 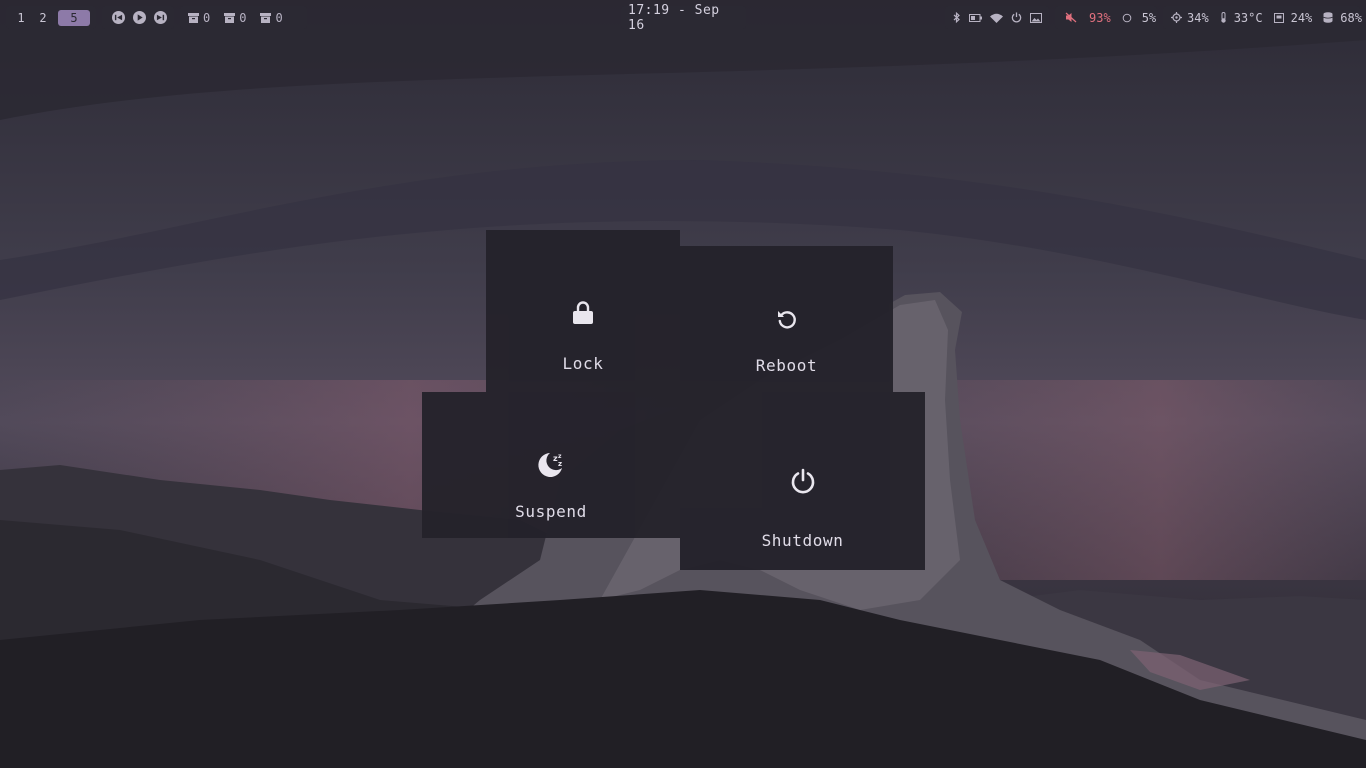 What do you see at coordinates (1248, 17) in the screenshot?
I see `temperature: 33°C` at bounding box center [1248, 17].